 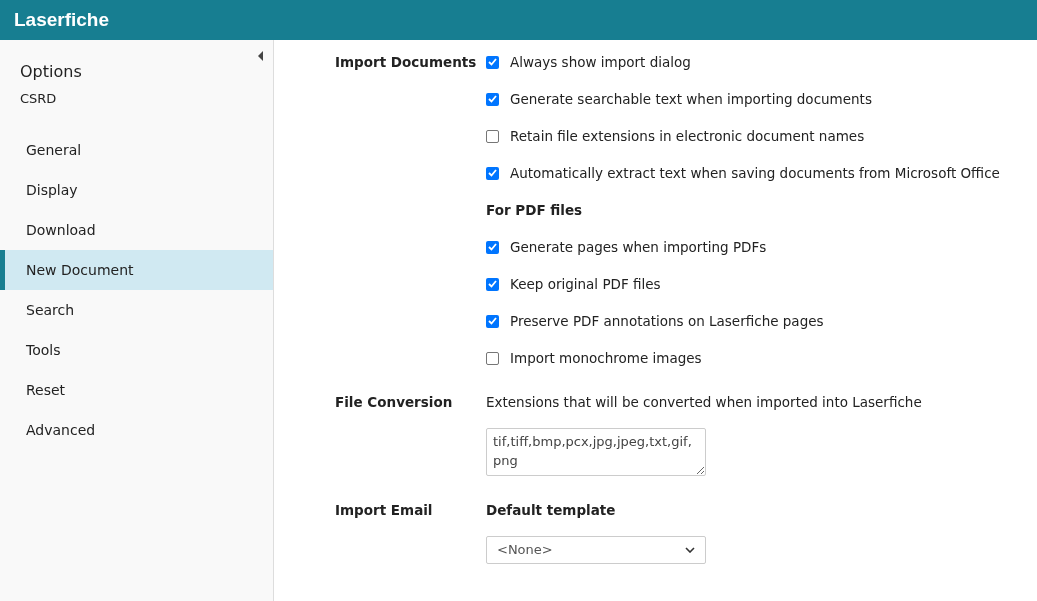 What do you see at coordinates (551, 510) in the screenshot?
I see `subheading: Default template` at bounding box center [551, 510].